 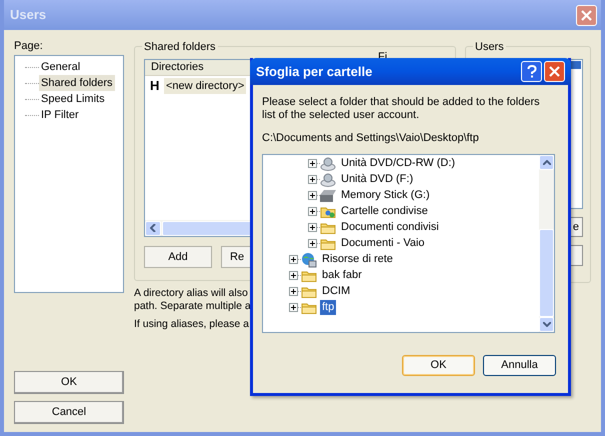 What do you see at coordinates (191, 293) in the screenshot?
I see `note-text: A directory alias will also` at bounding box center [191, 293].